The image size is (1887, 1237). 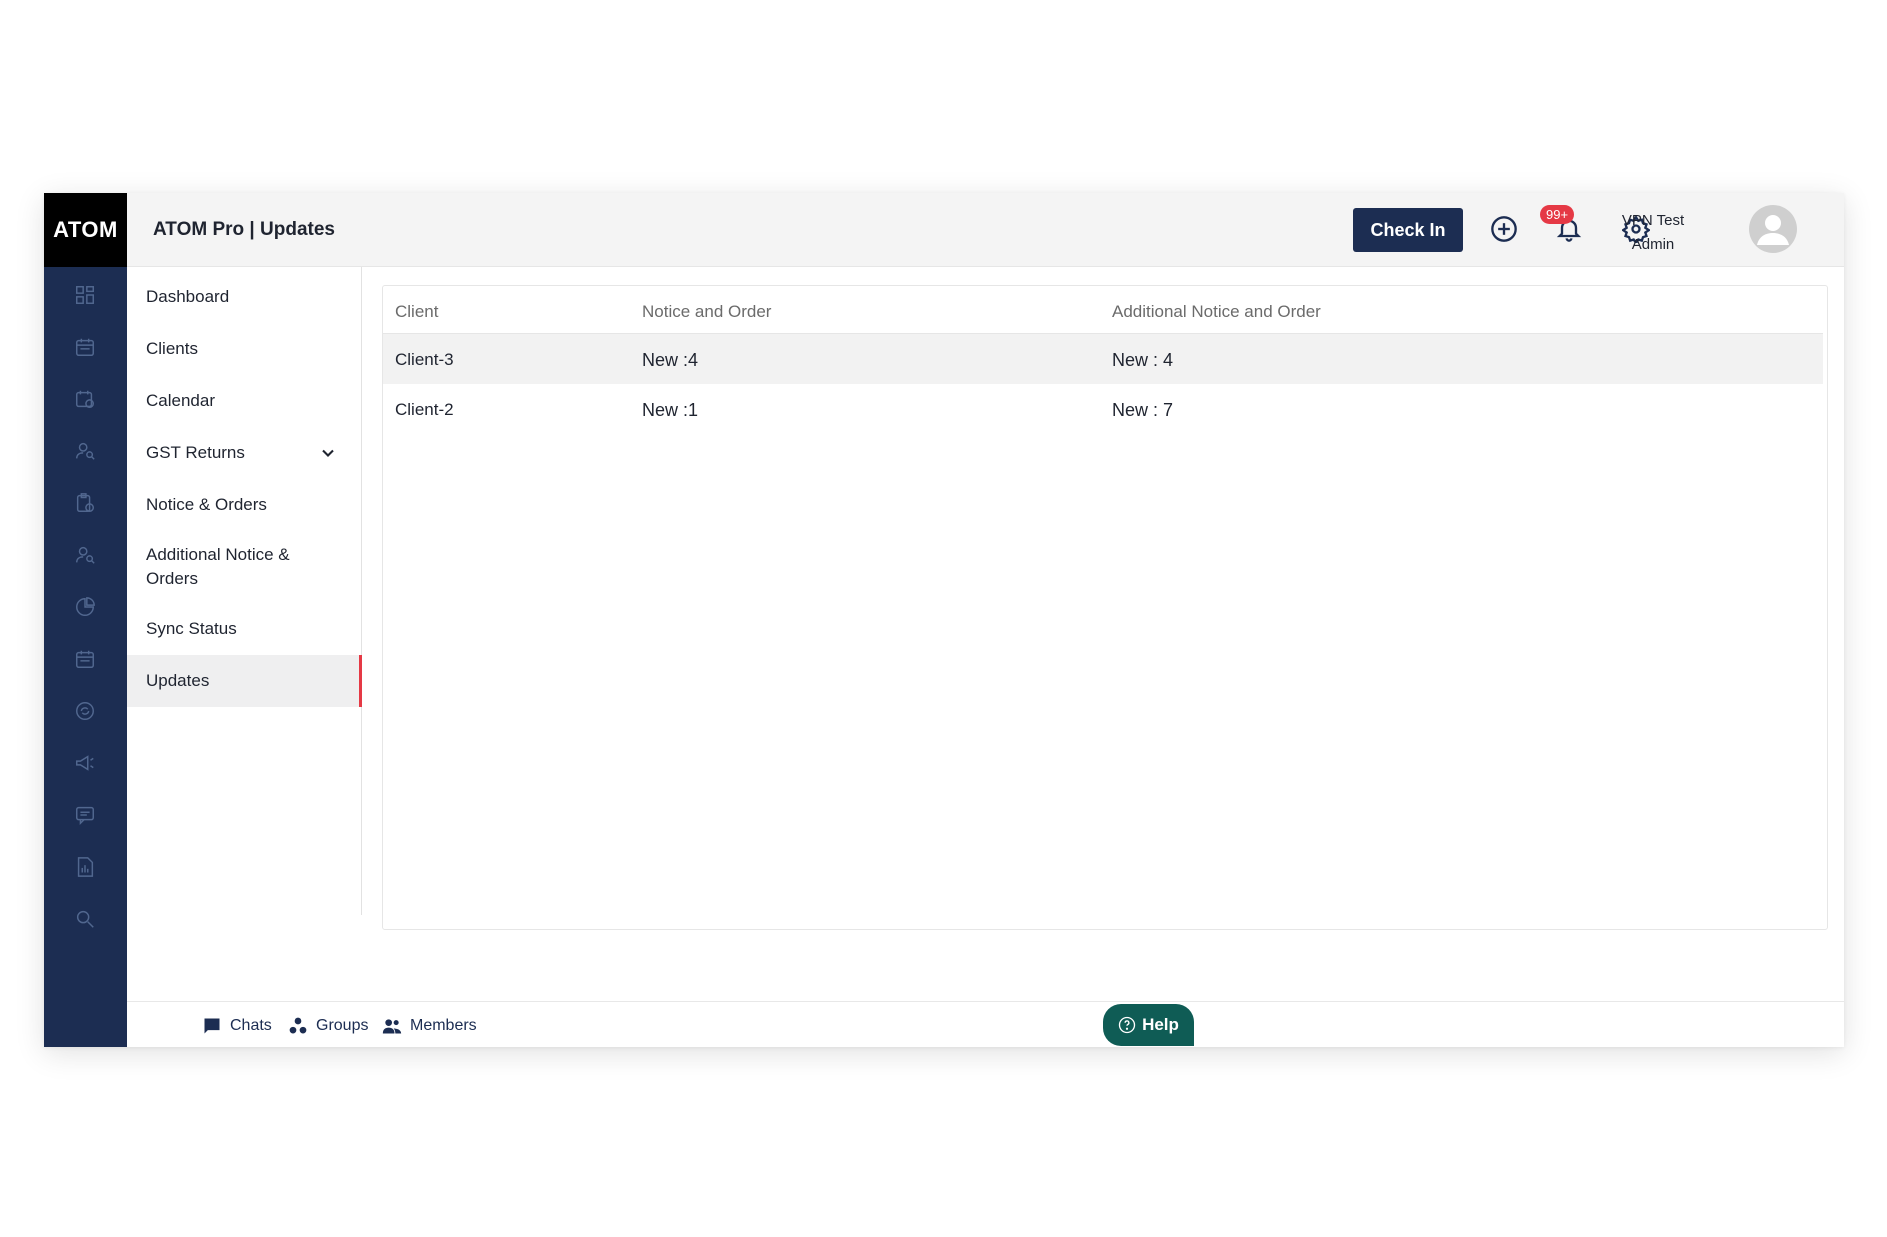 What do you see at coordinates (985, 1024) in the screenshot?
I see `footer-bar: Chats Groups Members Help` at bounding box center [985, 1024].